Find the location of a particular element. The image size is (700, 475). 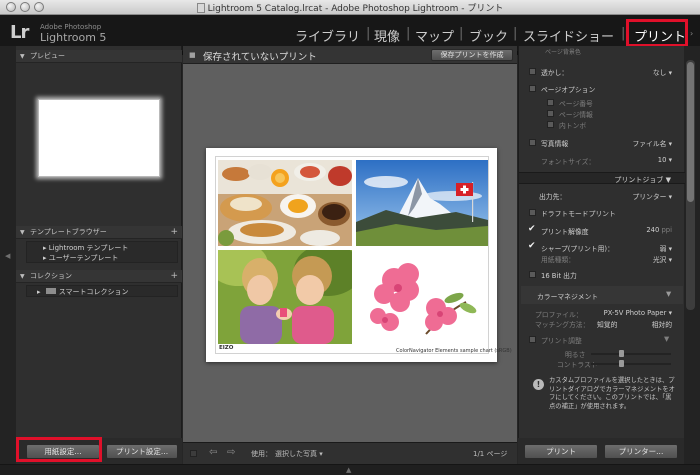

intent-perceptual: 知覚的 is located at coordinates (607, 324).